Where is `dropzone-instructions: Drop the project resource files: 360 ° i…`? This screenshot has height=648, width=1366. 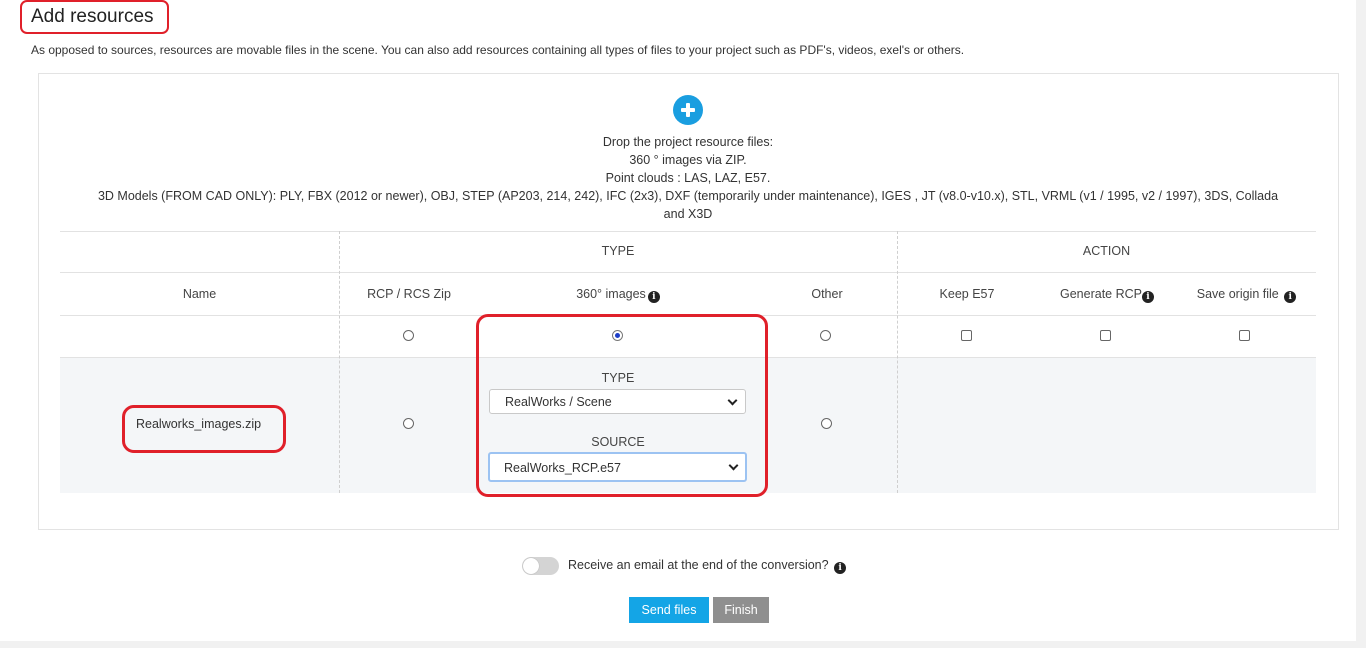
dropzone-instructions: Drop the project resource files: 360 ° i… is located at coordinates (688, 178).